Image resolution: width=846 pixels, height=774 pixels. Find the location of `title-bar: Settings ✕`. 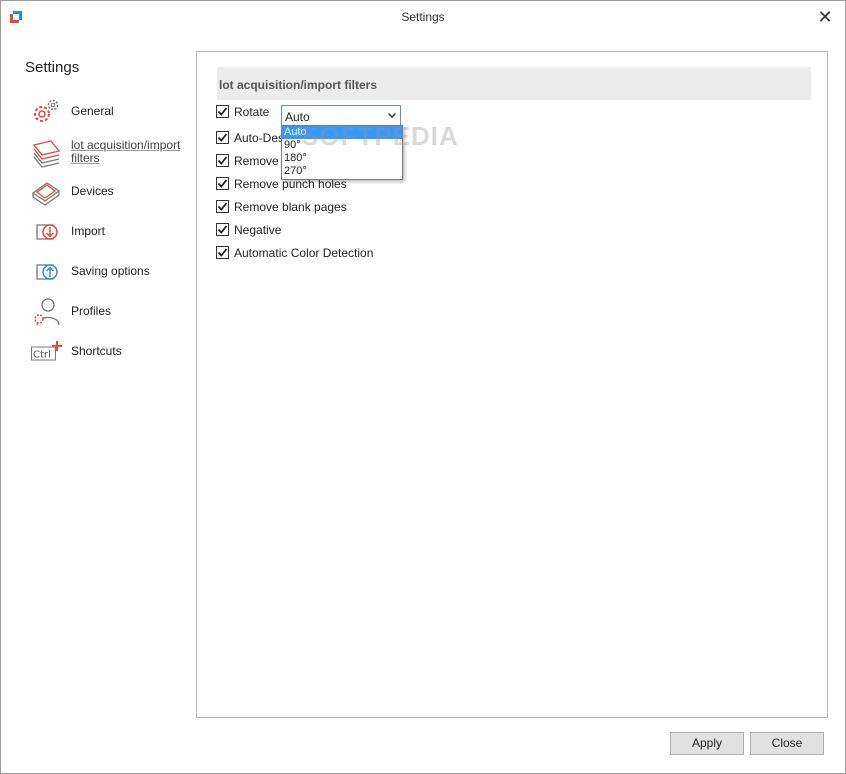

title-bar: Settings ✕ is located at coordinates (423, 17).